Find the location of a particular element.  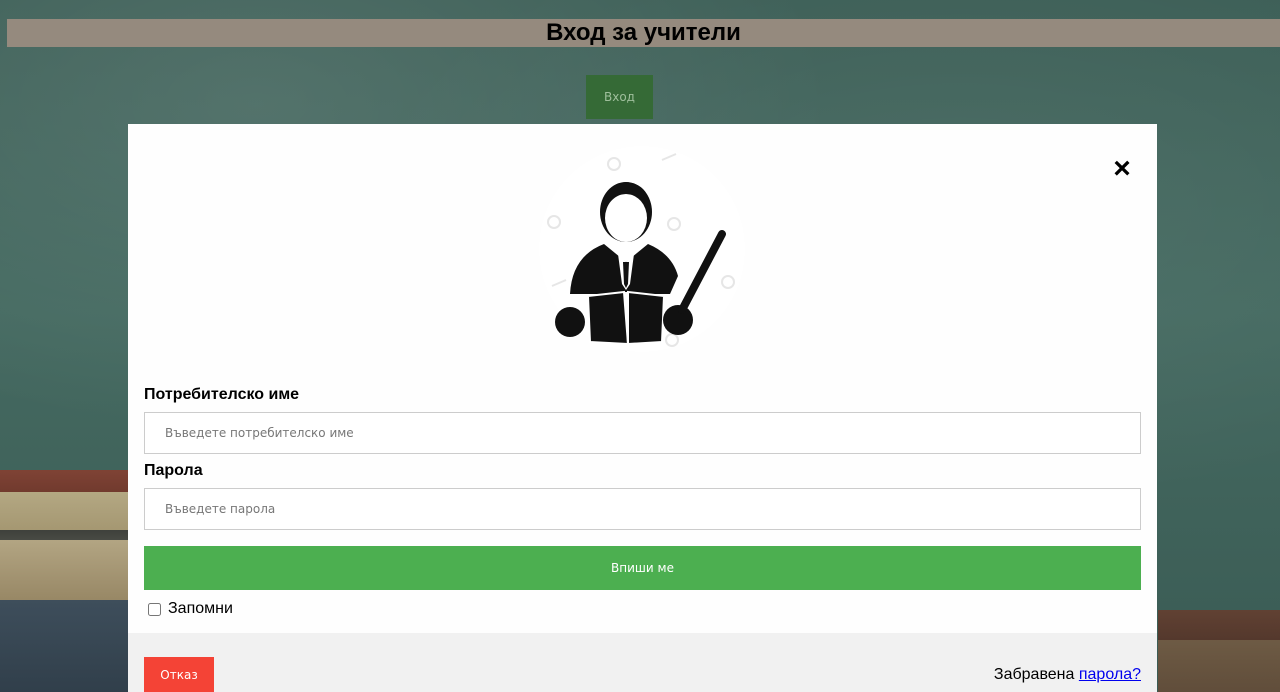

remember-label: Запомни is located at coordinates (200, 608).